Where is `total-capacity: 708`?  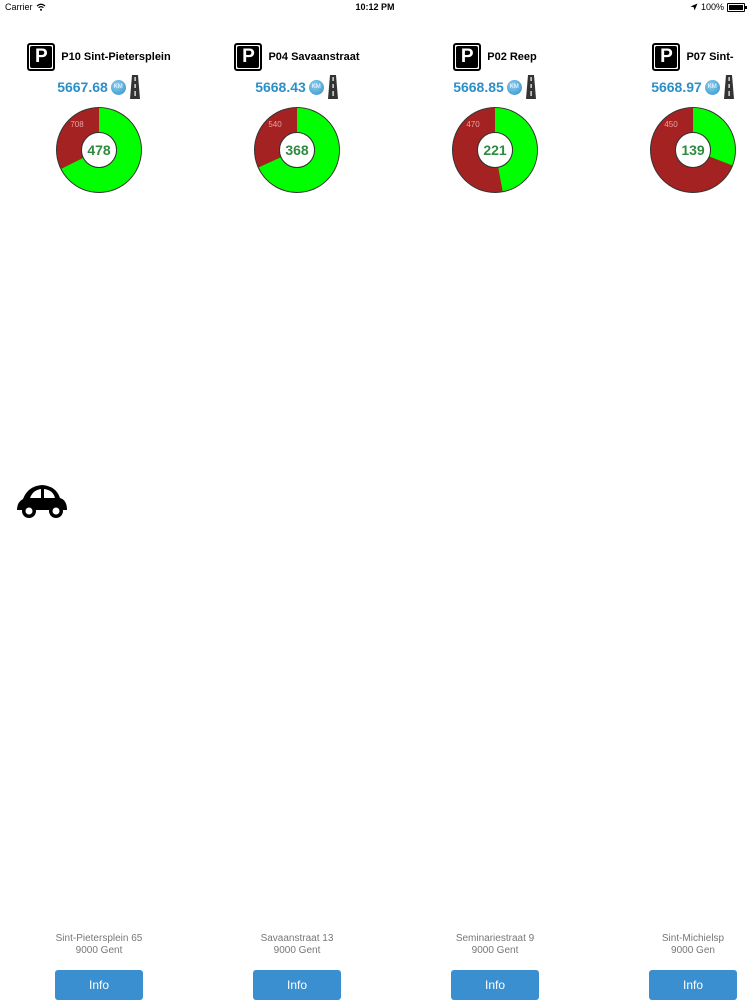 total-capacity: 708 is located at coordinates (77, 124).